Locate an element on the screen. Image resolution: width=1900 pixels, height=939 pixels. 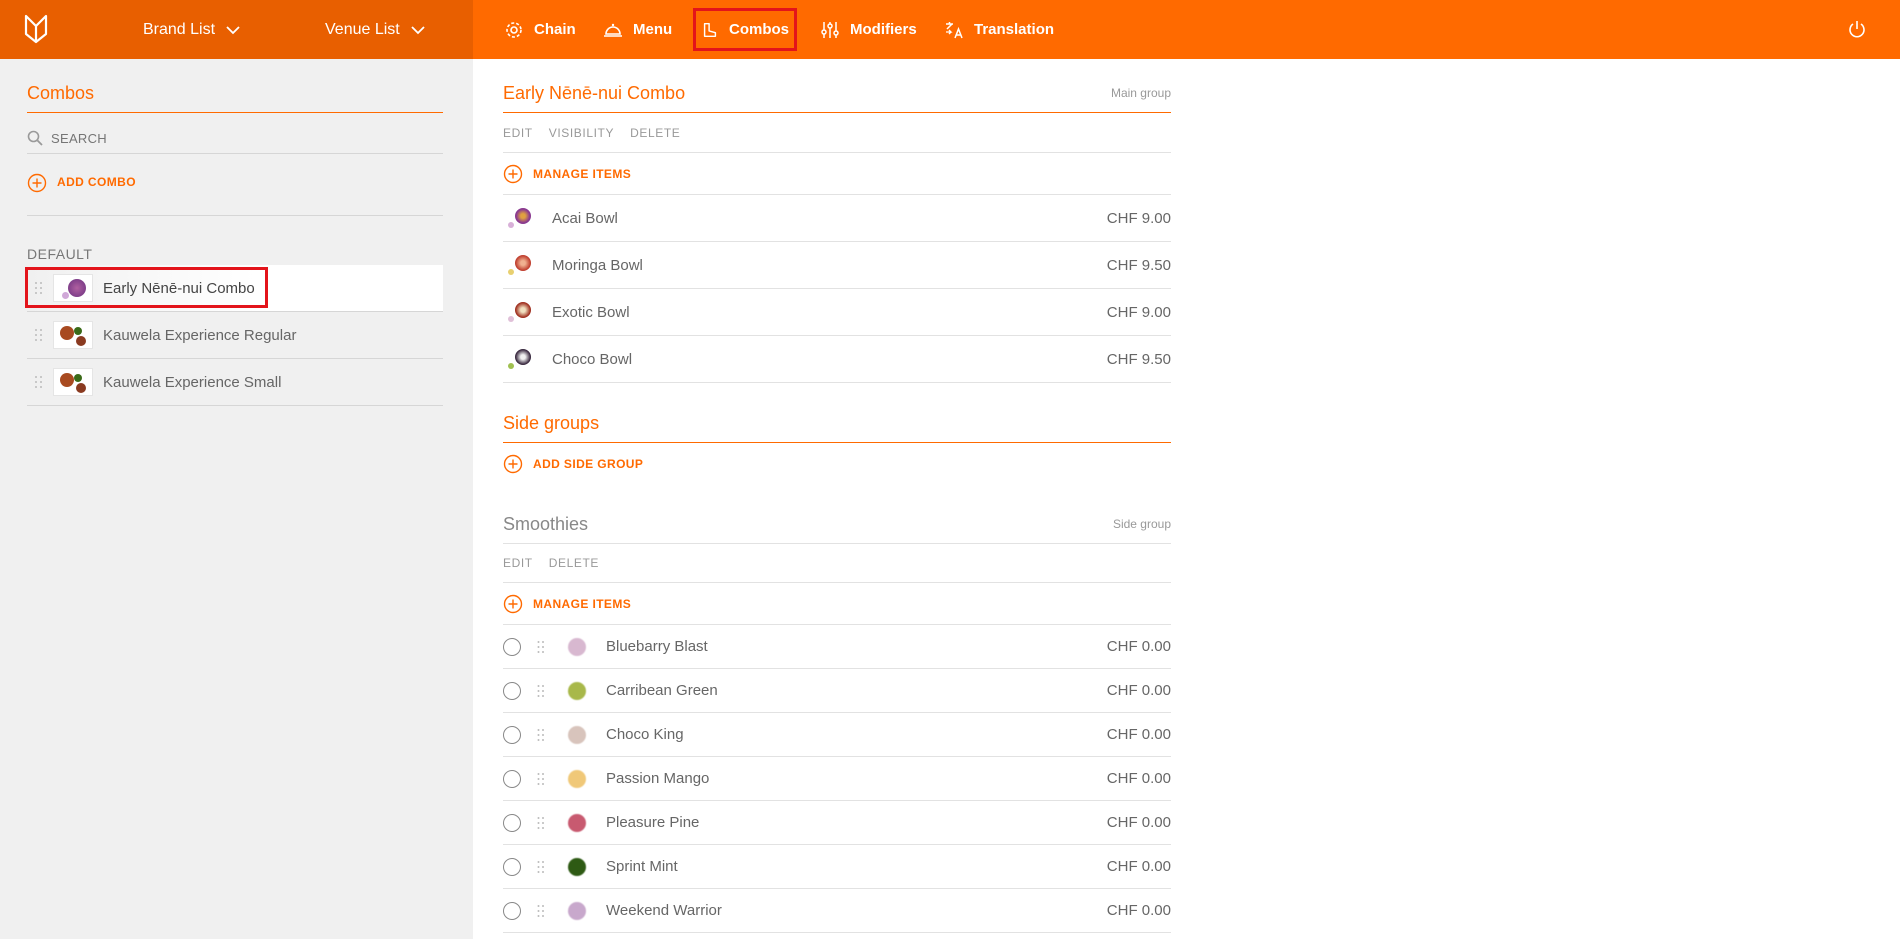
combo-item-row: Exotic Bowl CHF 9.00 is located at coordinates (837, 312).